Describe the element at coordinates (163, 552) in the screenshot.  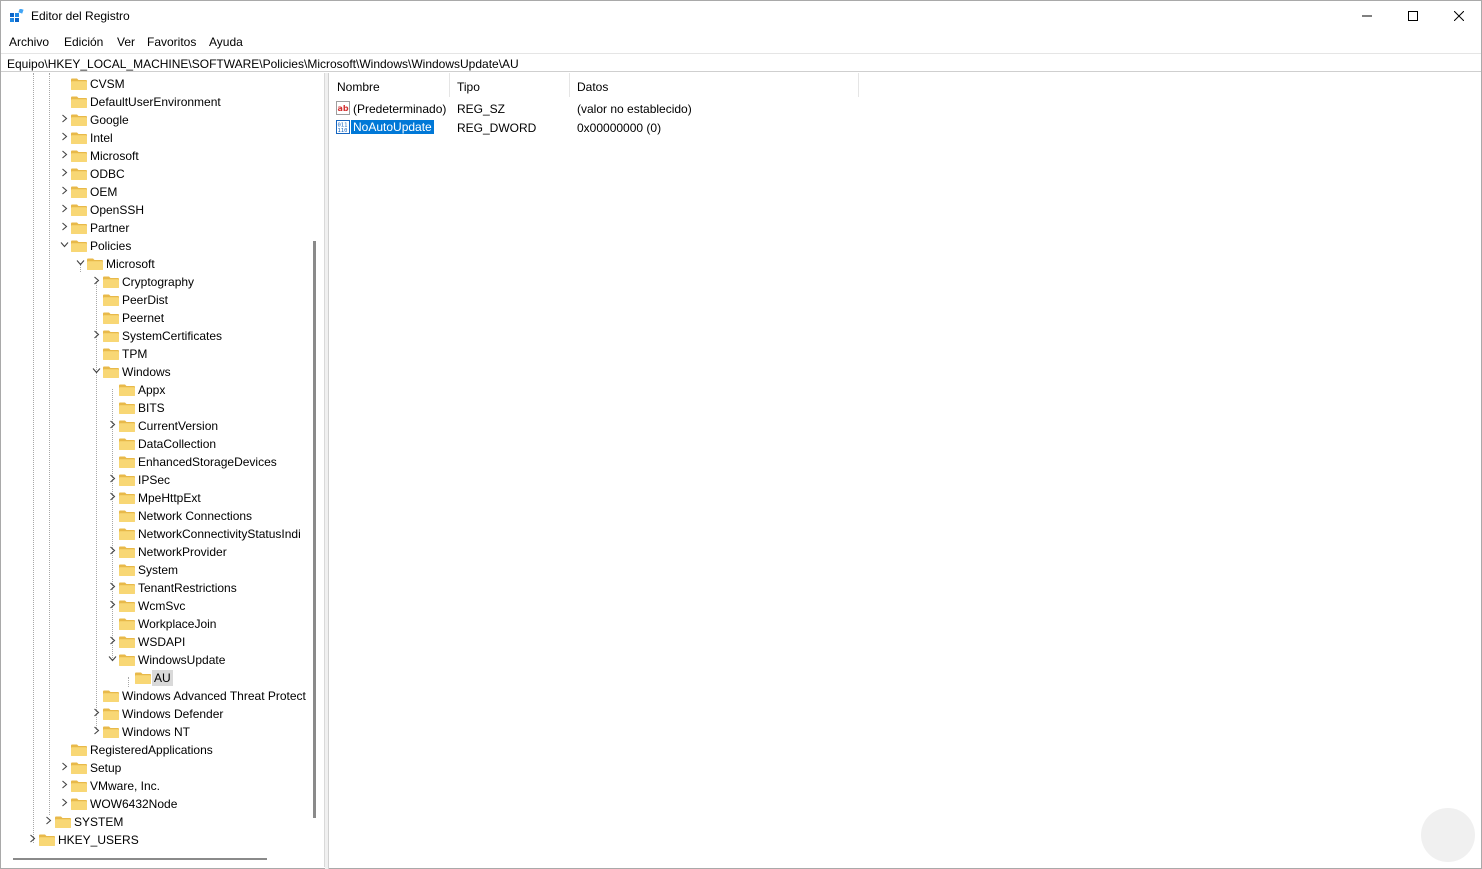
I see `tree-node: NetworkProvider` at that location.